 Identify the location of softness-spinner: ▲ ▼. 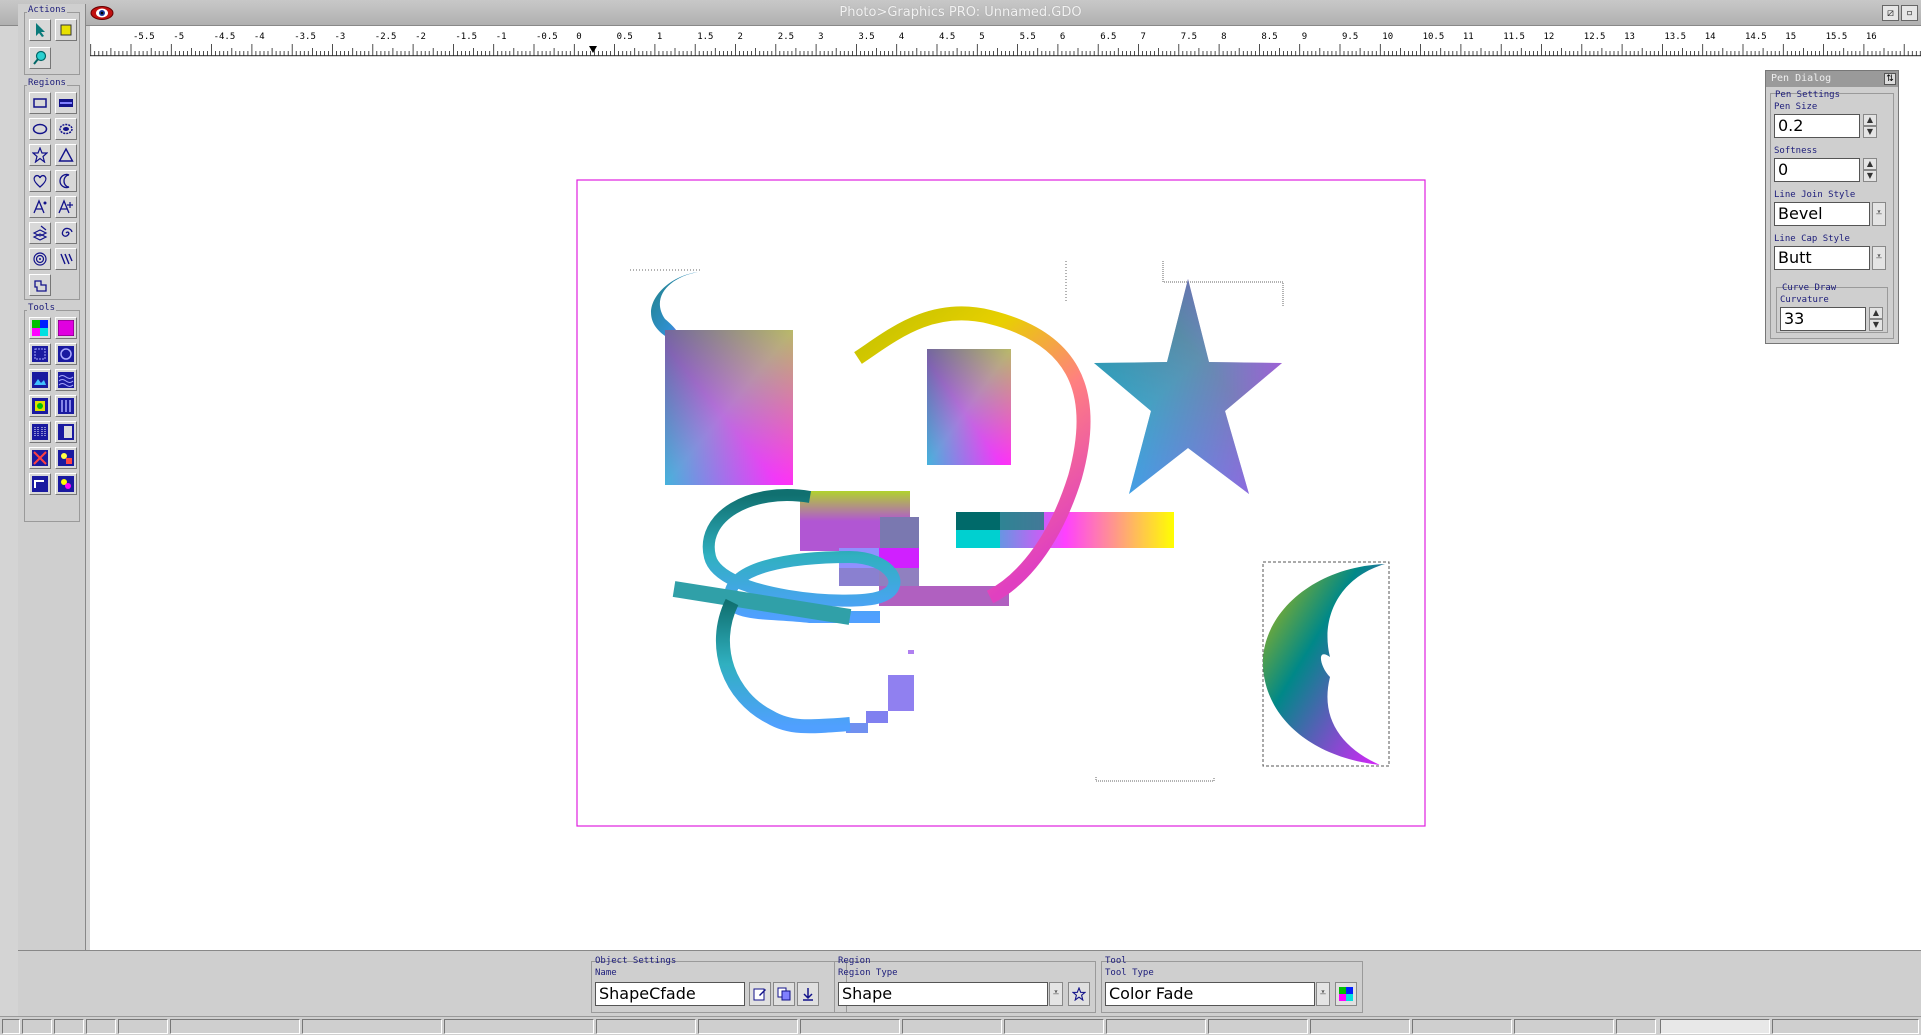
(1870, 170).